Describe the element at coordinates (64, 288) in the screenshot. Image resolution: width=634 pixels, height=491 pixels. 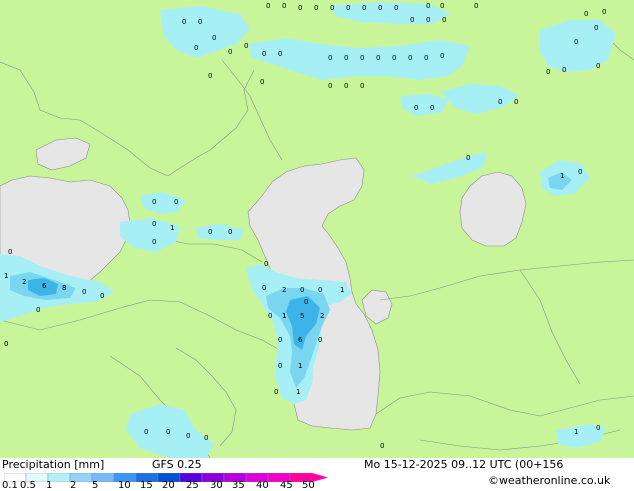
I see `map-value: 8` at that location.